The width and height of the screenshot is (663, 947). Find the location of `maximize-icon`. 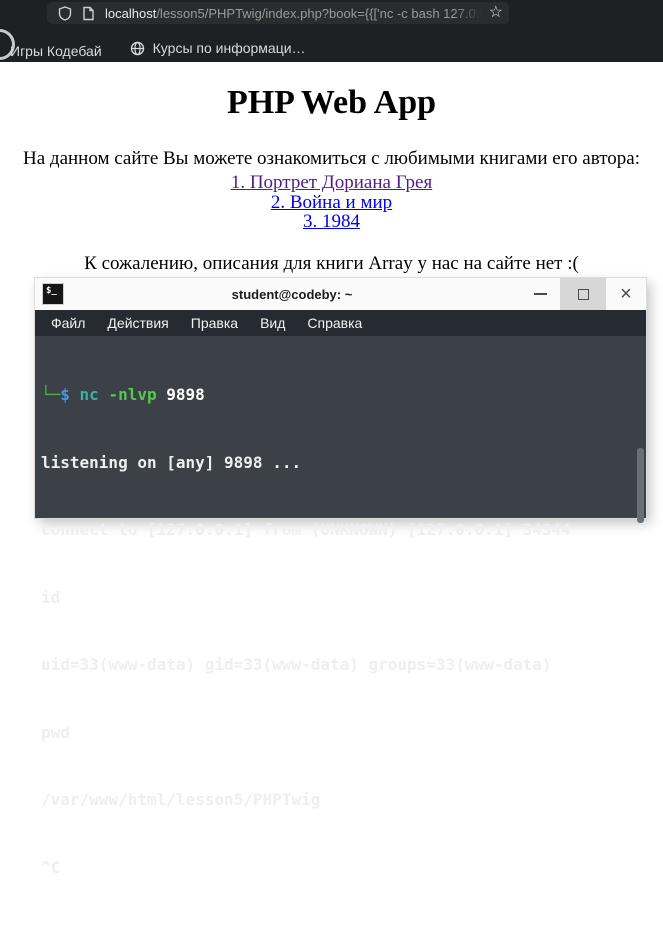

maximize-icon is located at coordinates (583, 294).